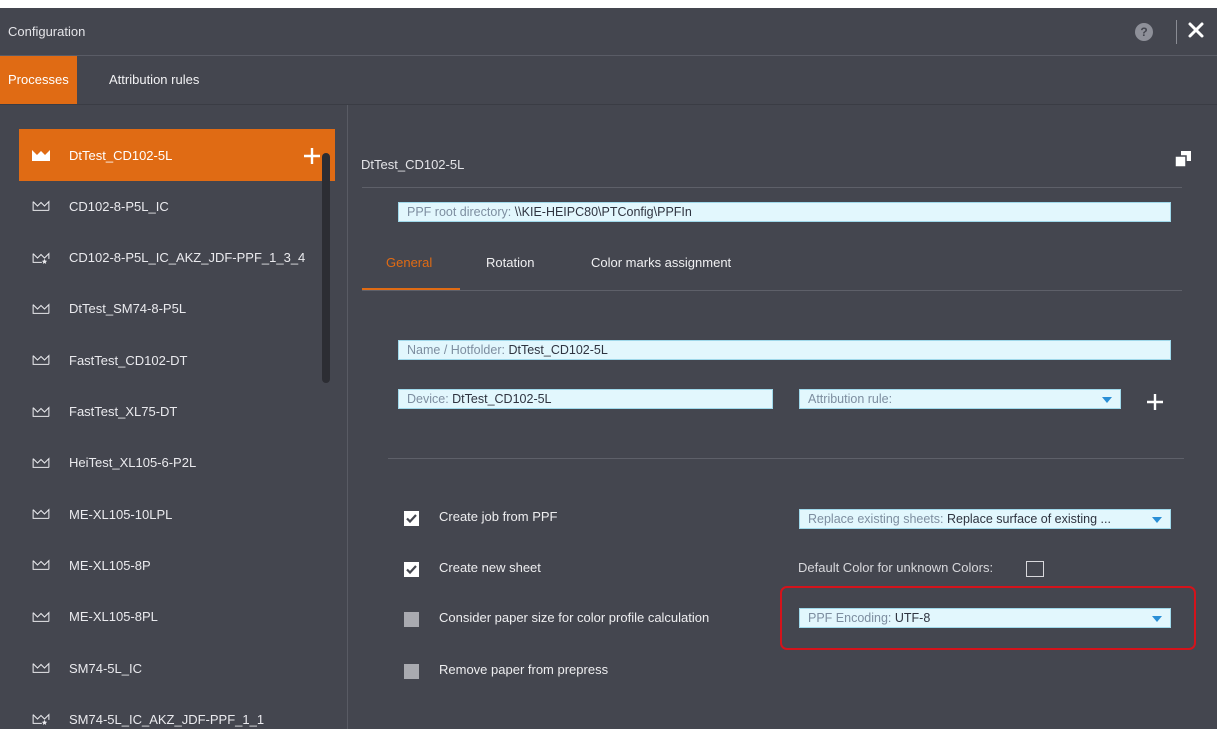  I want to click on duplicate-icon, so click(1183, 159).